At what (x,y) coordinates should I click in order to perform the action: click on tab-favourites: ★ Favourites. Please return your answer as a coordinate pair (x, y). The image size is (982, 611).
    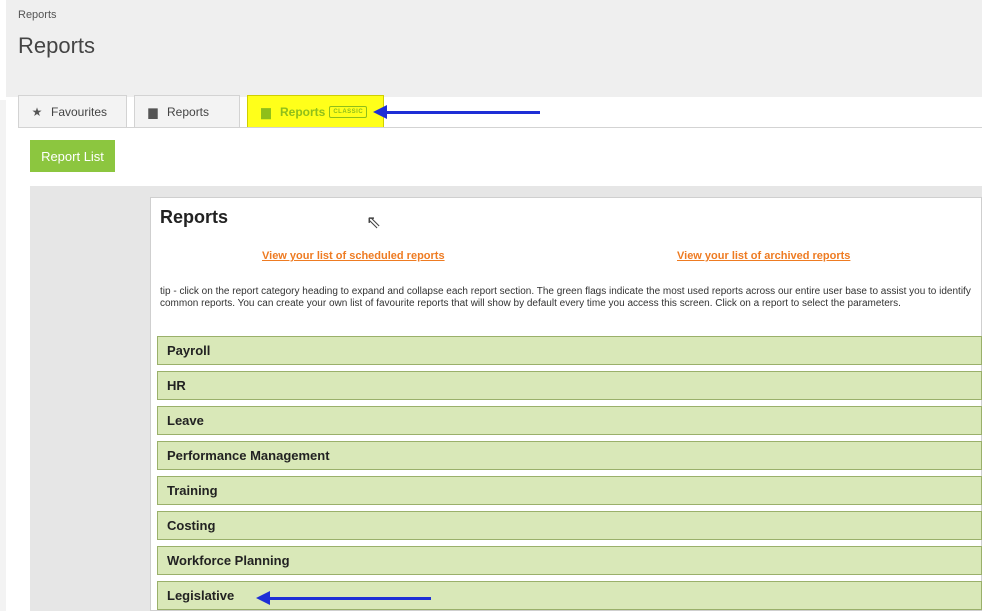
    Looking at the image, I should click on (72, 111).